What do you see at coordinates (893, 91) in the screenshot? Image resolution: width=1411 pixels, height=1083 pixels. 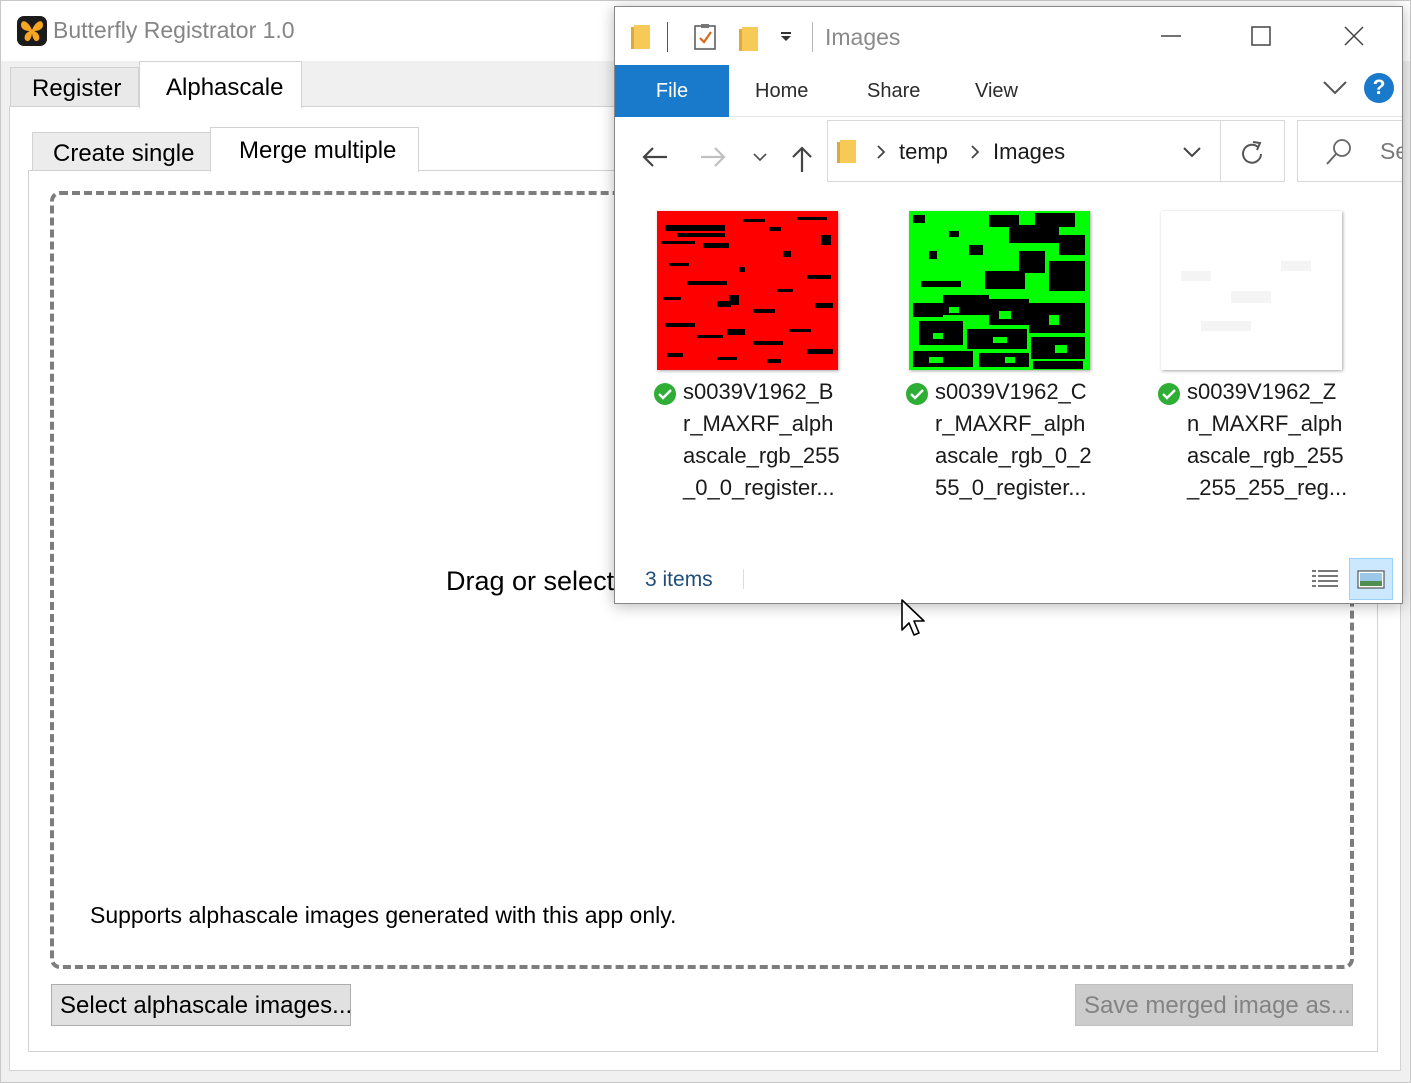 I see `ribbon-tab-share: Share` at bounding box center [893, 91].